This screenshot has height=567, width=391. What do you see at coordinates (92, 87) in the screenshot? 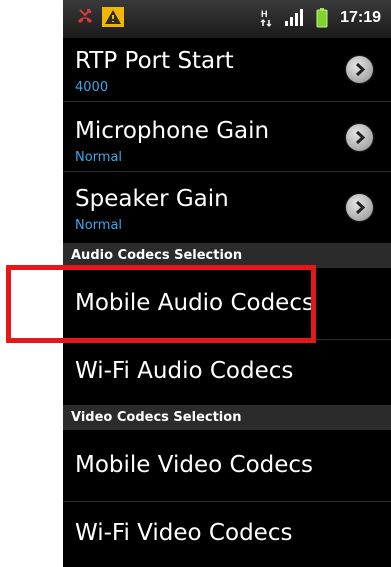
I see `setting-summary: 4000` at bounding box center [92, 87].